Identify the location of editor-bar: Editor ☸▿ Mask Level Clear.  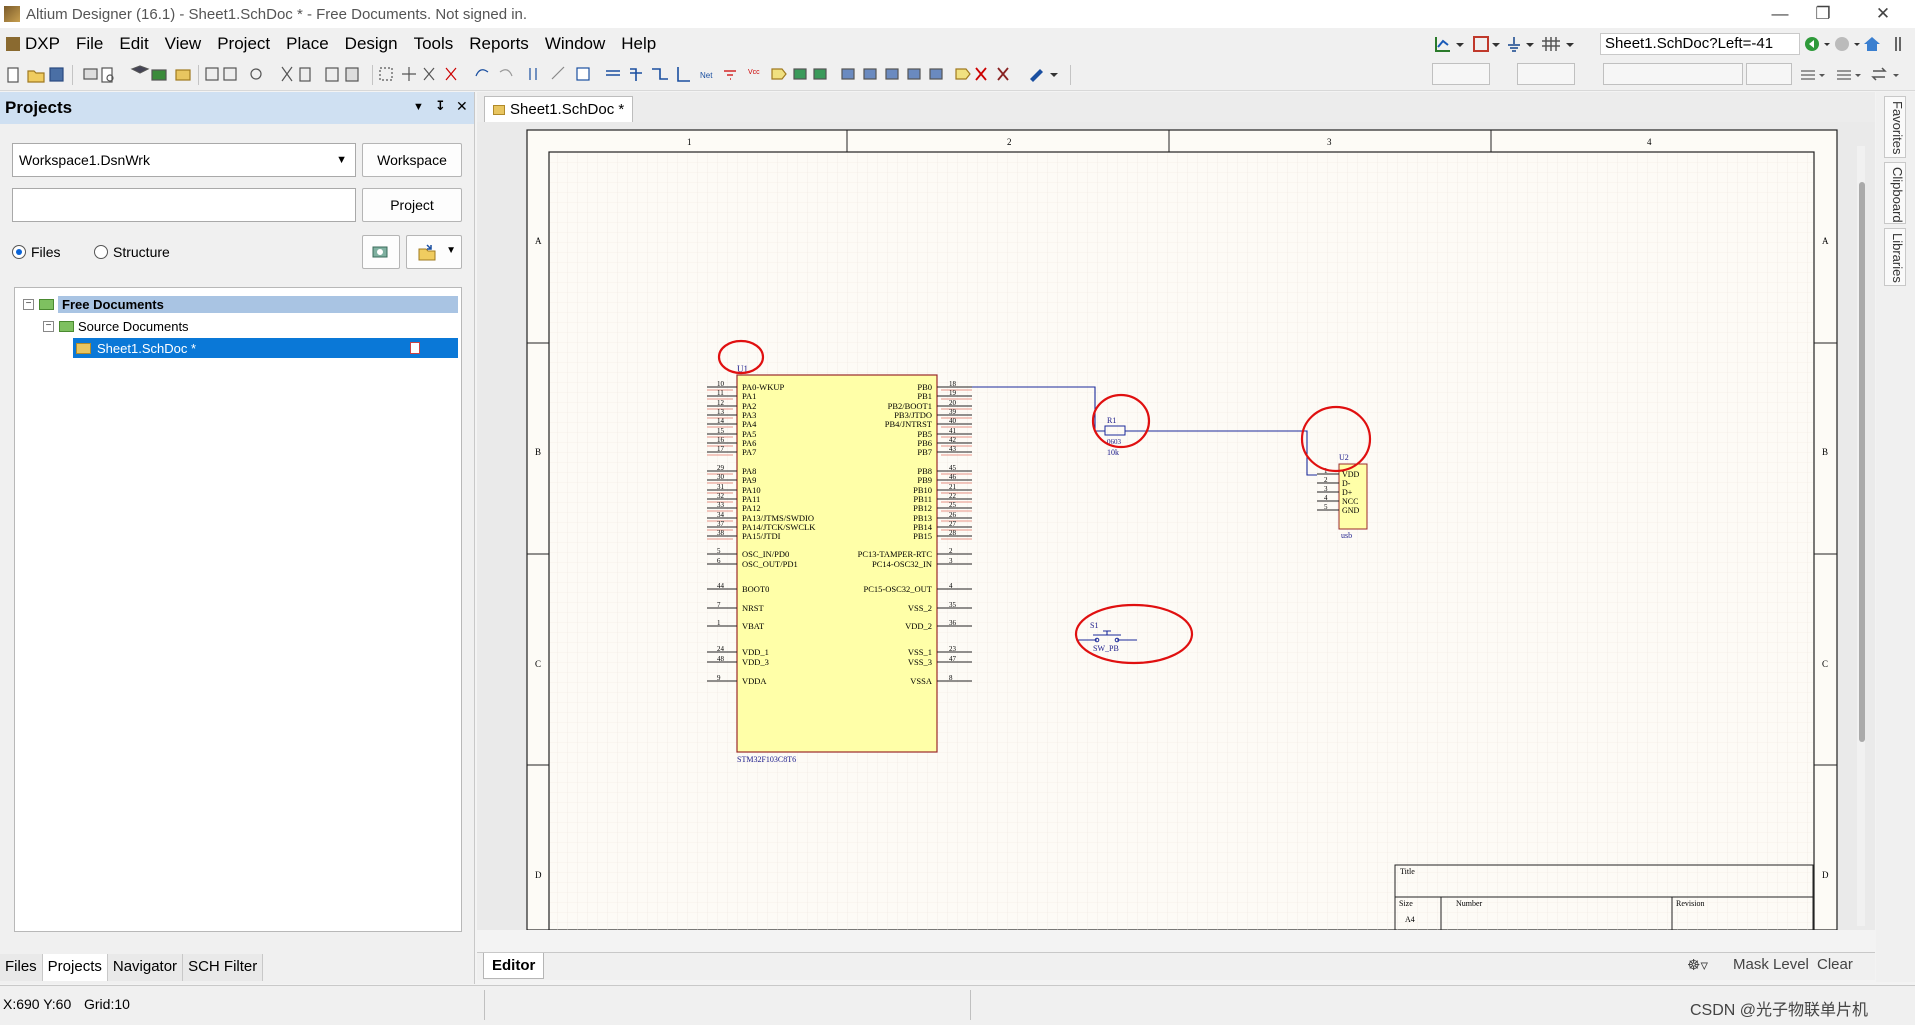
(1176, 966).